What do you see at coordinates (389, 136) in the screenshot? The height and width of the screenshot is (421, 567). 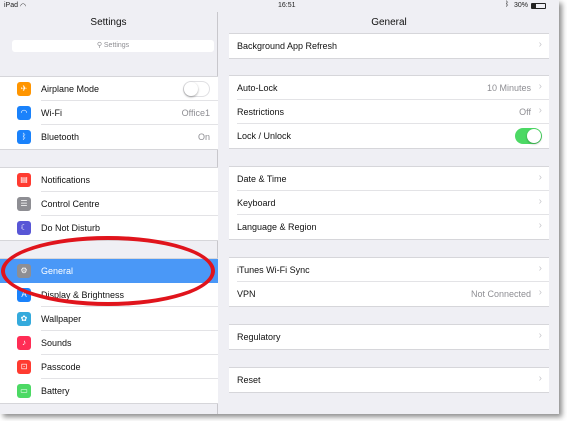 I see `row-lock-unlock: Lock / Unlock` at bounding box center [389, 136].